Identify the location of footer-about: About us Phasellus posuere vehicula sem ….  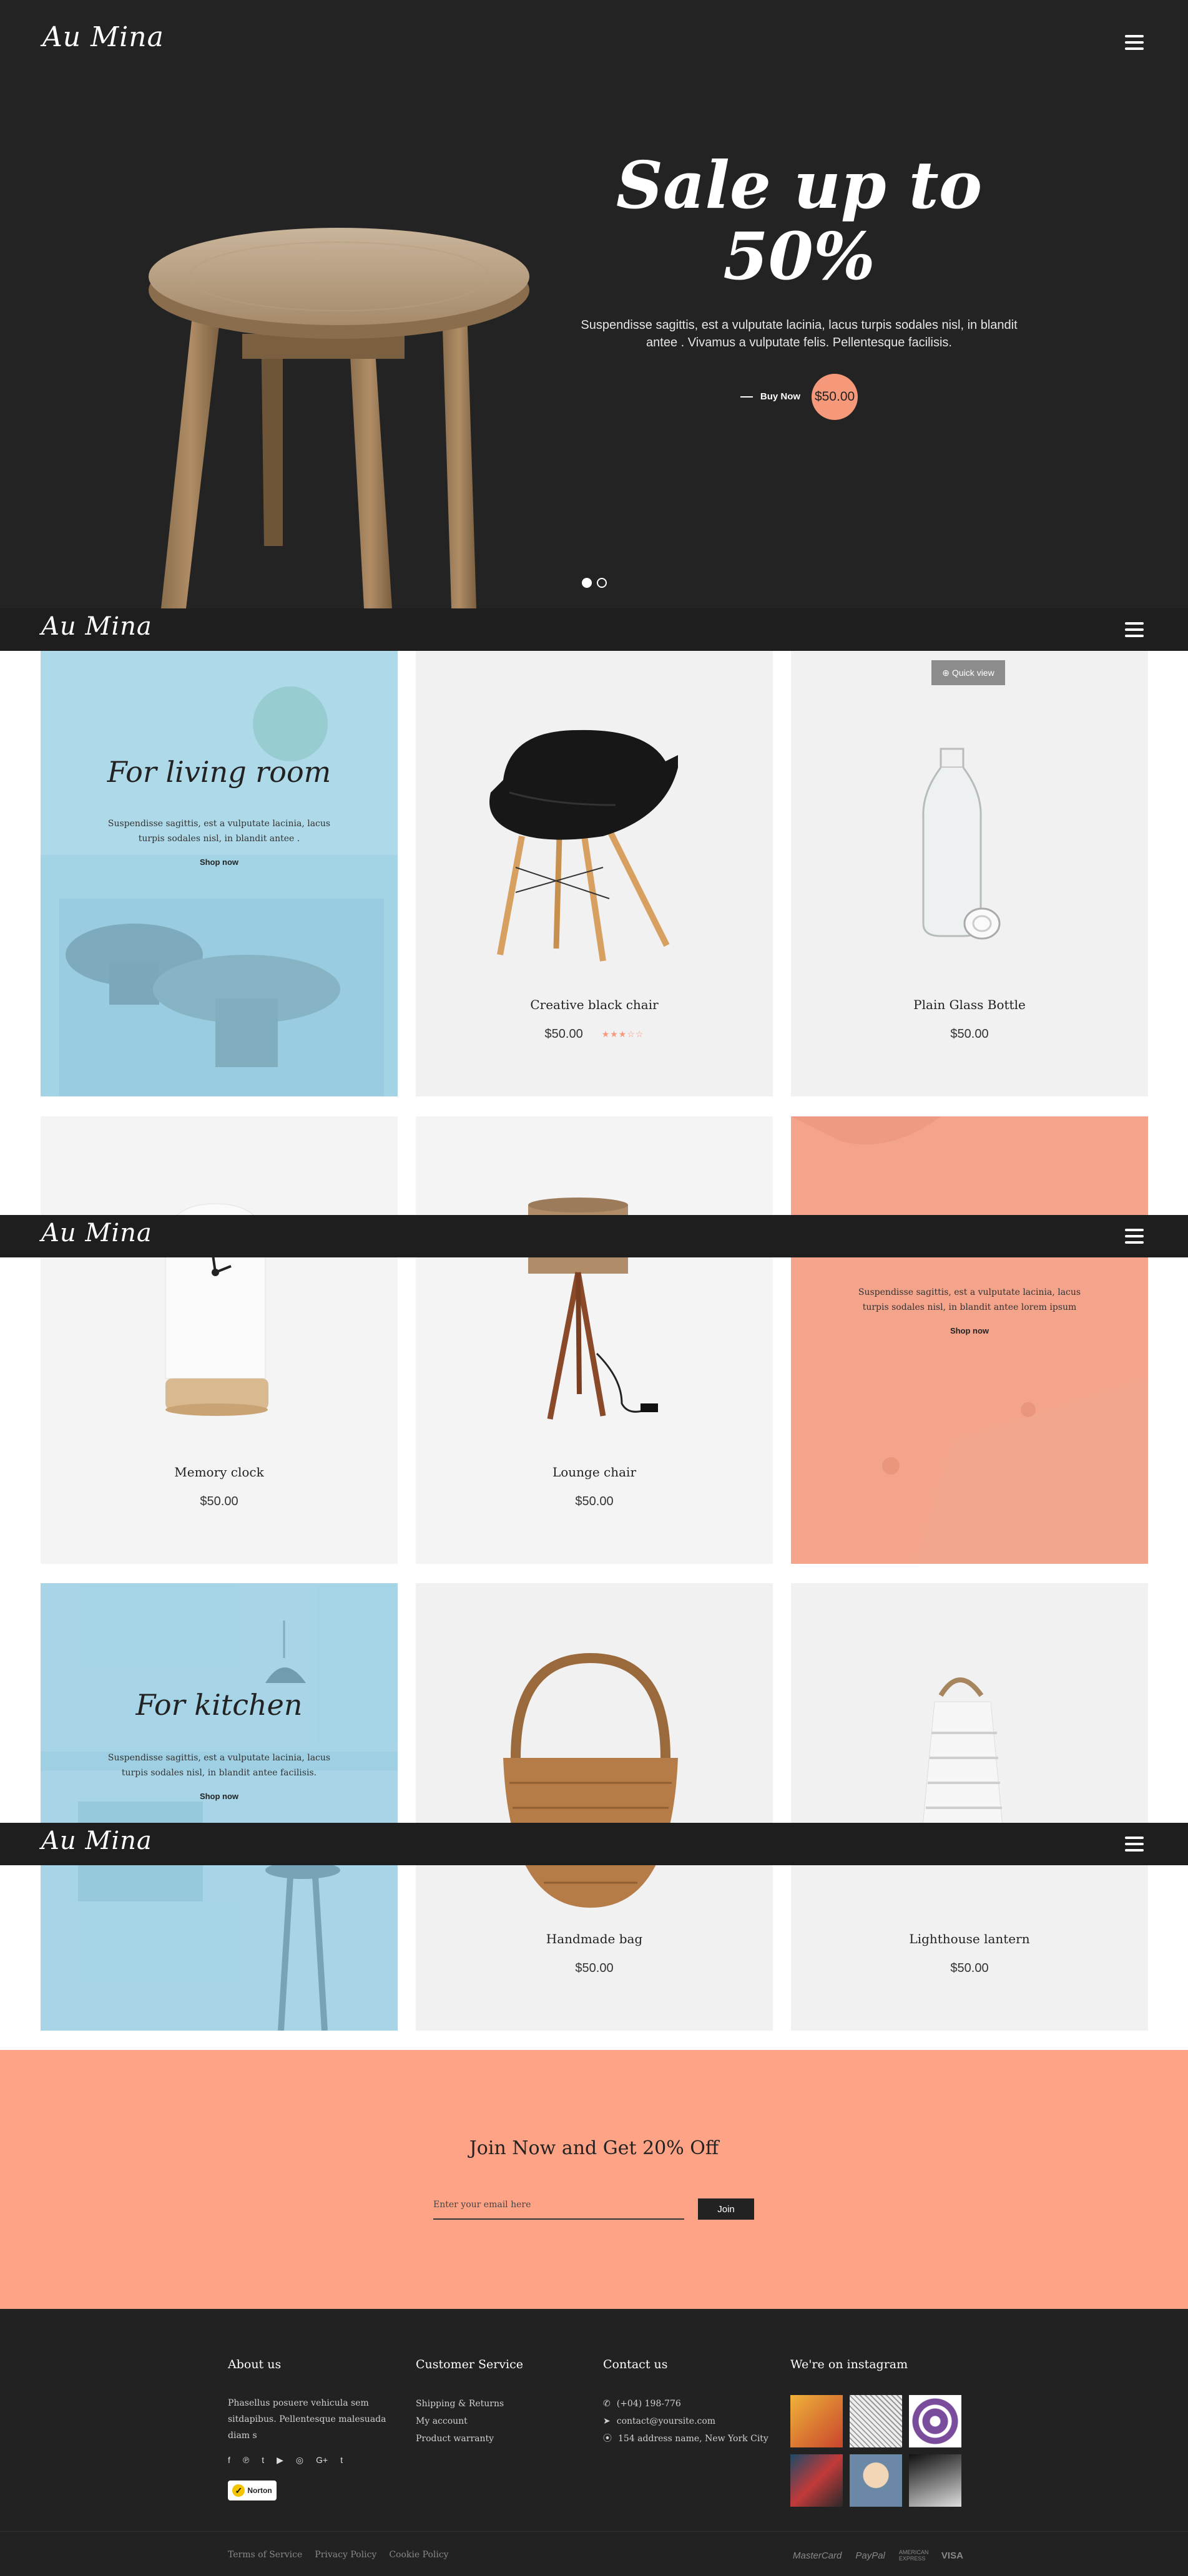
(309, 2429).